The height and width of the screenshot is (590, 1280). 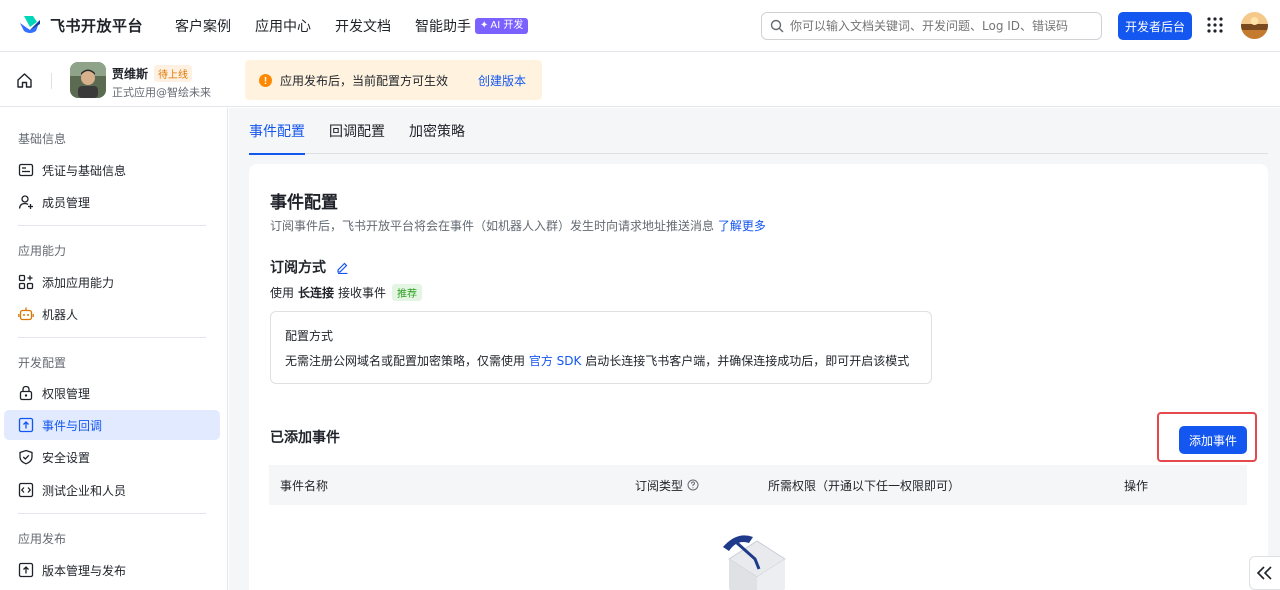 What do you see at coordinates (357, 131) in the screenshot?
I see `tab-callback-config: 回调配置` at bounding box center [357, 131].